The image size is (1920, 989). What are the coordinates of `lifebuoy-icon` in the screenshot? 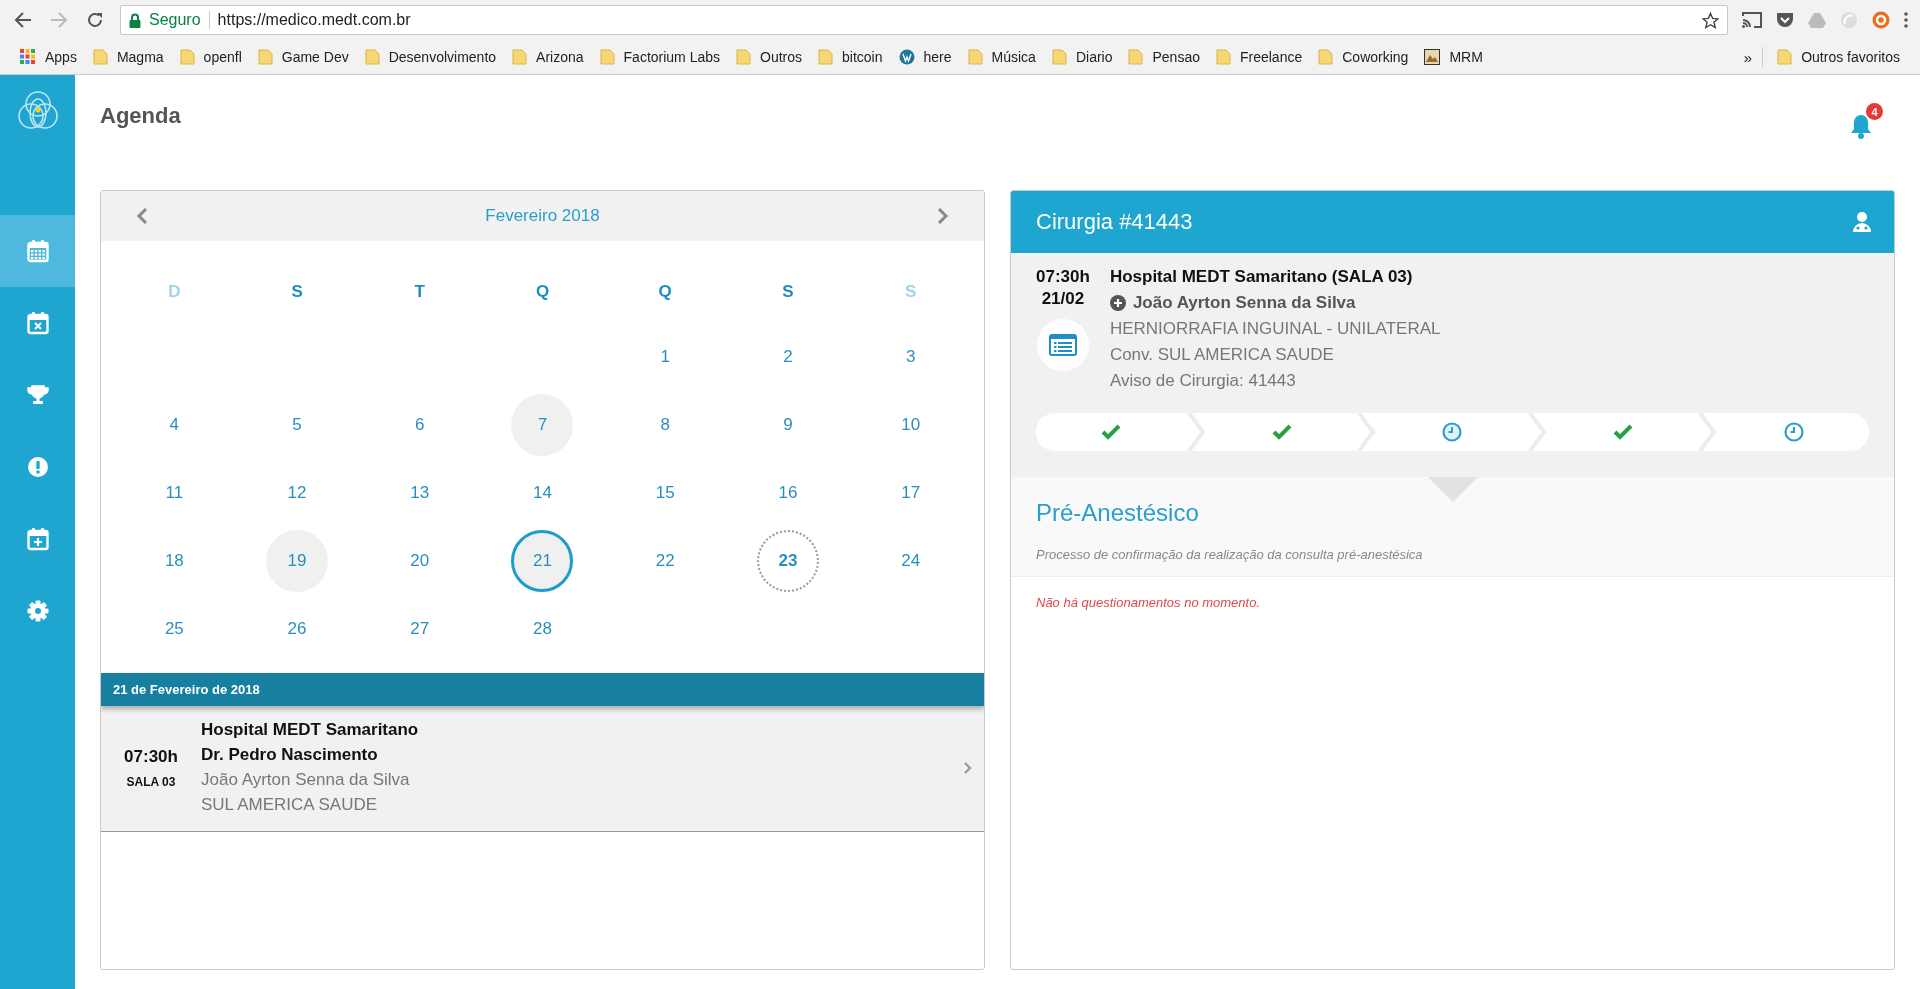 It's located at (1881, 20).